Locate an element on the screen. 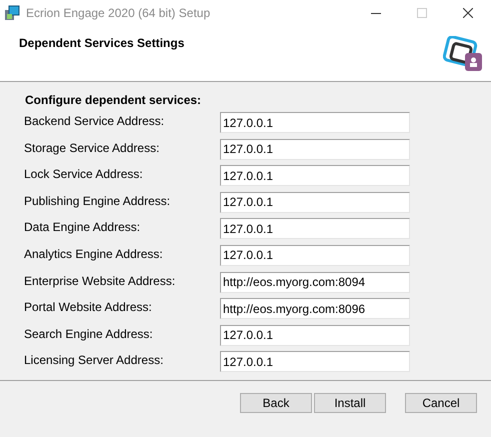  field-label: Lock Service Address: is located at coordinates (84, 175).